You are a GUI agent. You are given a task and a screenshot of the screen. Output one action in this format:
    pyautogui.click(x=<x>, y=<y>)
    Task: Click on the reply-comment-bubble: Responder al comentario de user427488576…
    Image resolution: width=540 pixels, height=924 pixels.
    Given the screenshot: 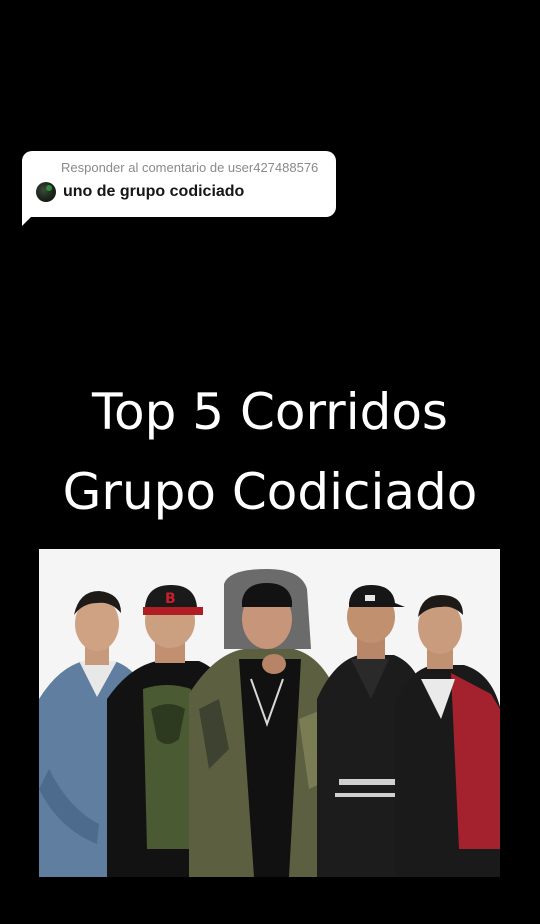 What is the action you would take?
    pyautogui.click(x=179, y=184)
    